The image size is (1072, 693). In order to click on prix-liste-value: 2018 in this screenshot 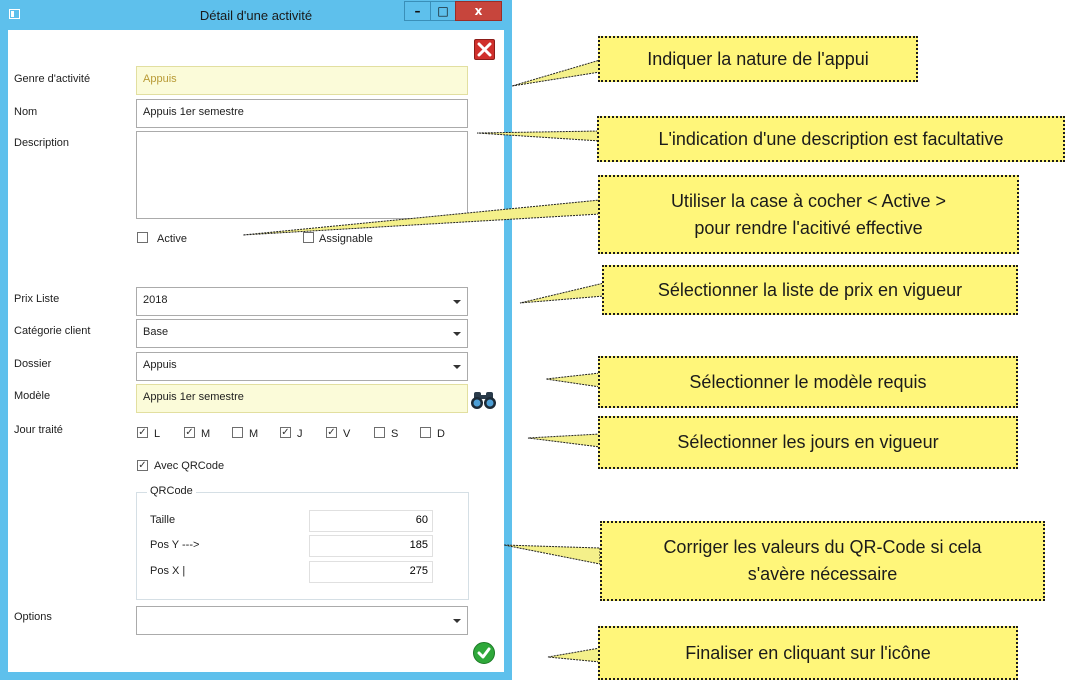, I will do `click(155, 300)`.